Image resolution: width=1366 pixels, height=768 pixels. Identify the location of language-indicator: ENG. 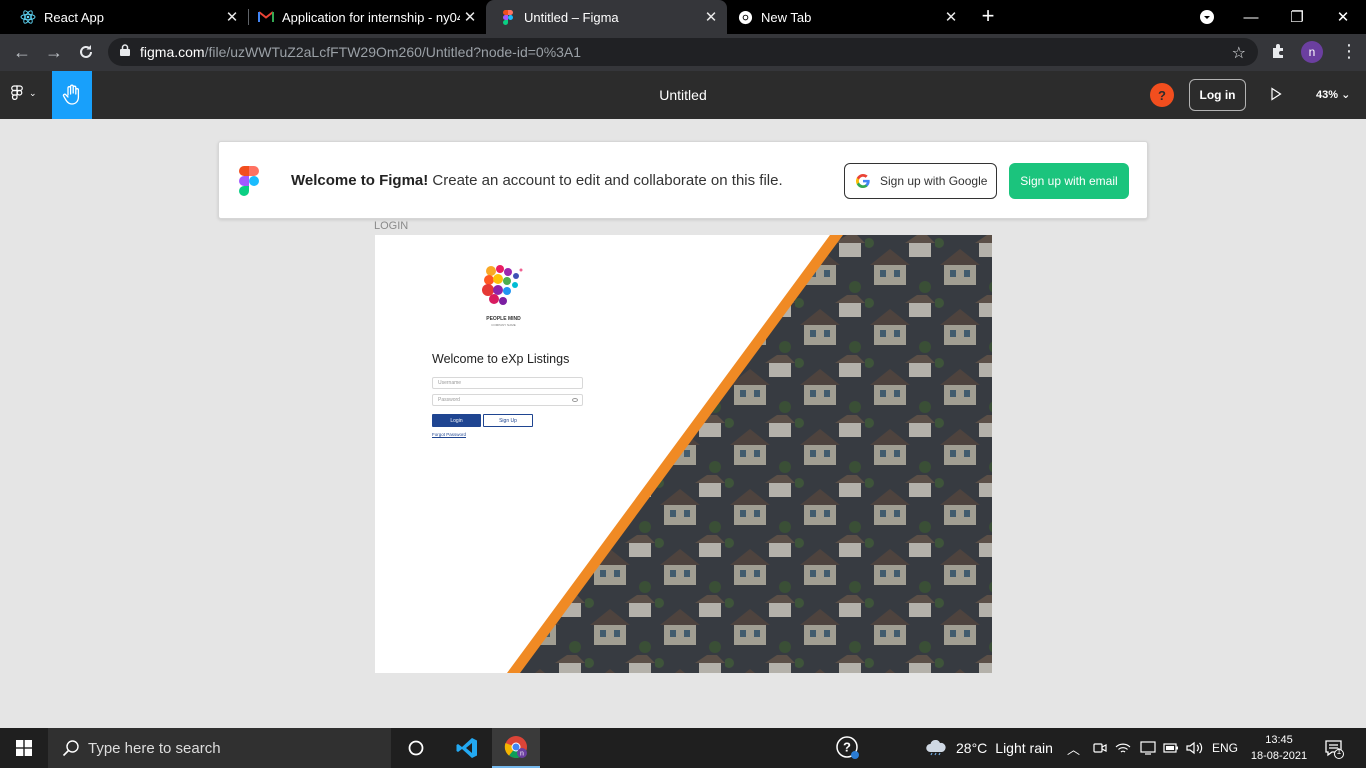
(1225, 748).